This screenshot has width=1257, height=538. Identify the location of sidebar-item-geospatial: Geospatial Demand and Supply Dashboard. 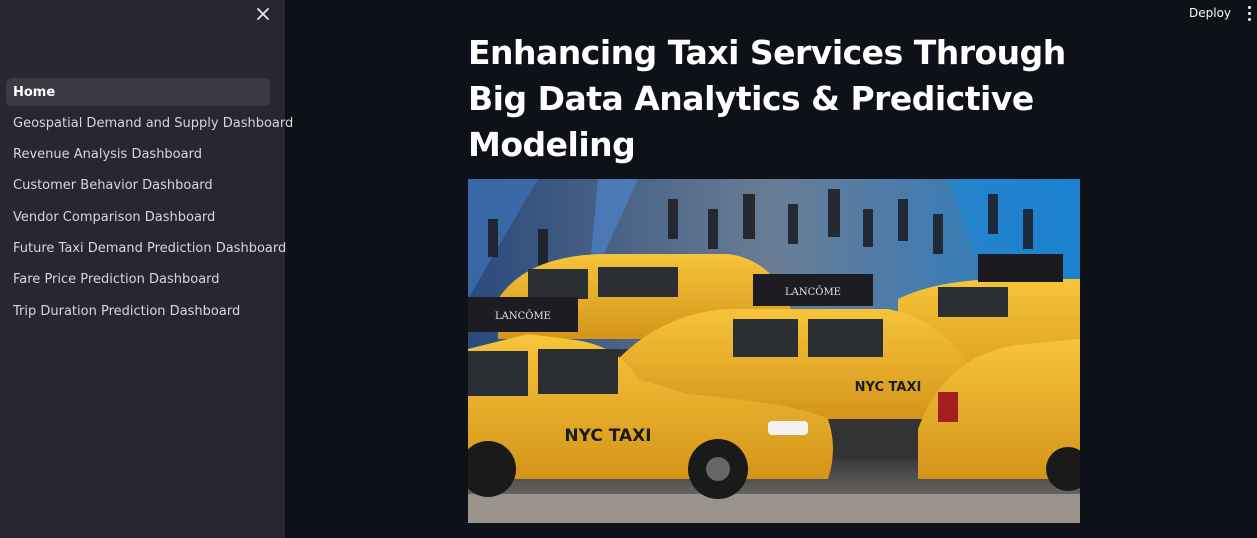
(149, 123).